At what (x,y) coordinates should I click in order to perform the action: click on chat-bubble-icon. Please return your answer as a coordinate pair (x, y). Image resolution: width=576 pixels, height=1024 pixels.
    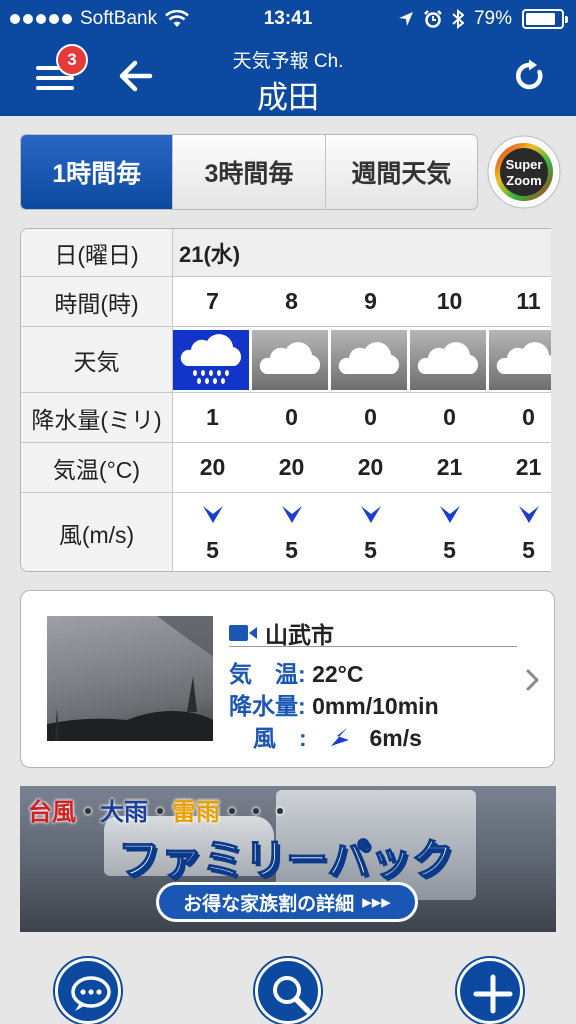
    Looking at the image, I should click on (91, 993).